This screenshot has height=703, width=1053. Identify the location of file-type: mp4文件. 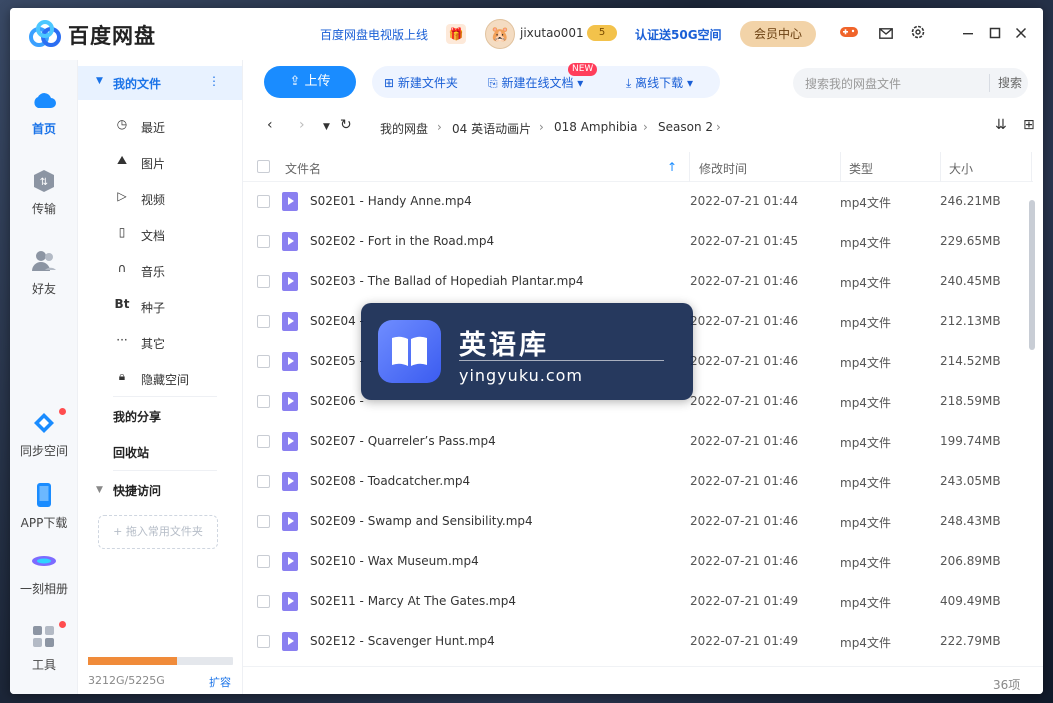
(865, 363).